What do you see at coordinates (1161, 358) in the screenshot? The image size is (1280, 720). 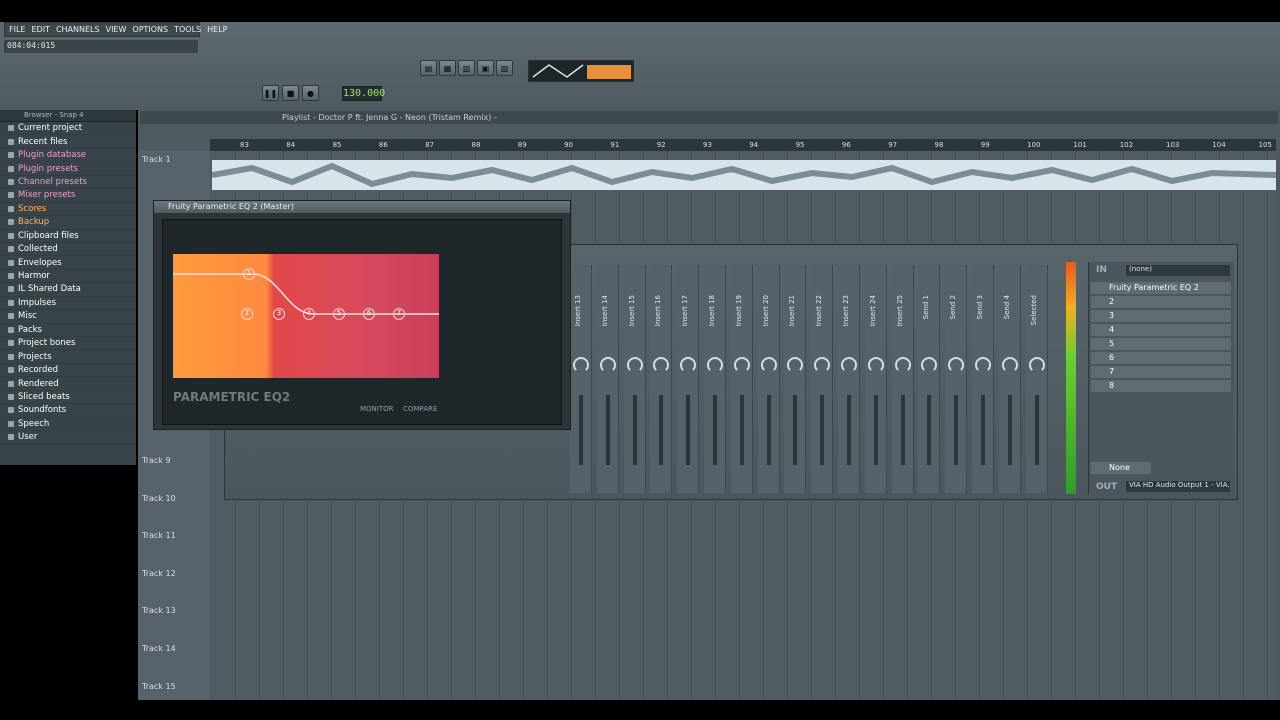 I see `fx-slot: 6` at bounding box center [1161, 358].